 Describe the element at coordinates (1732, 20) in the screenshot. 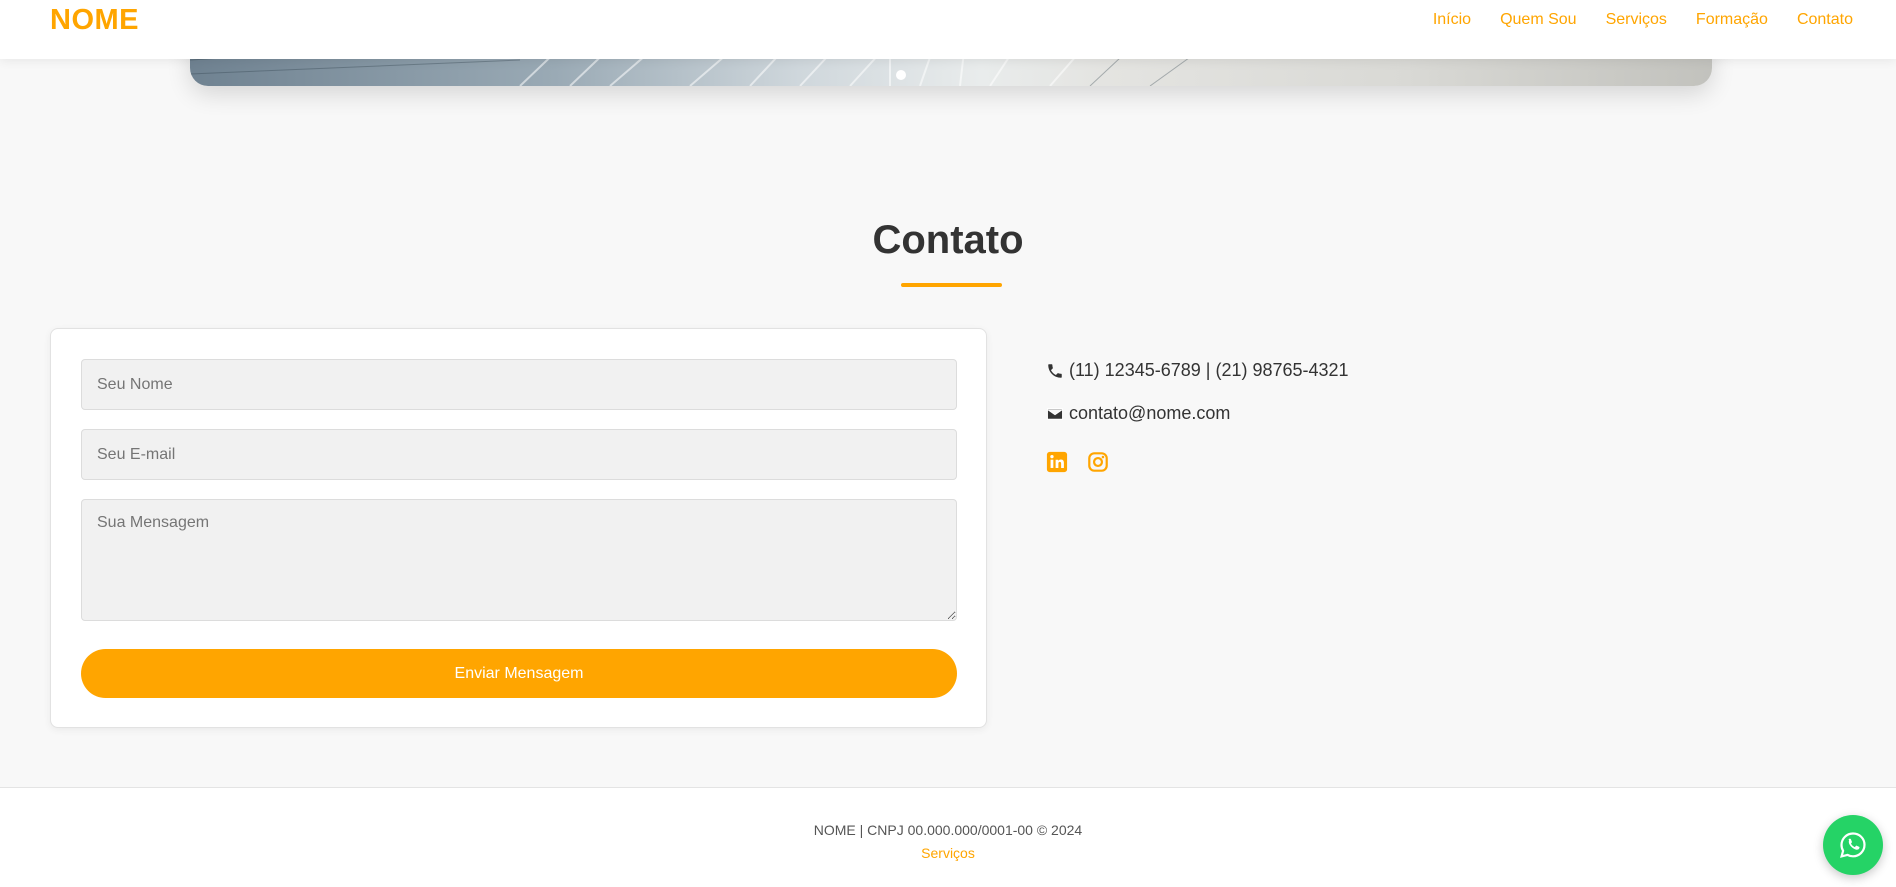

I see `nav-link-formacao: Formação` at that location.